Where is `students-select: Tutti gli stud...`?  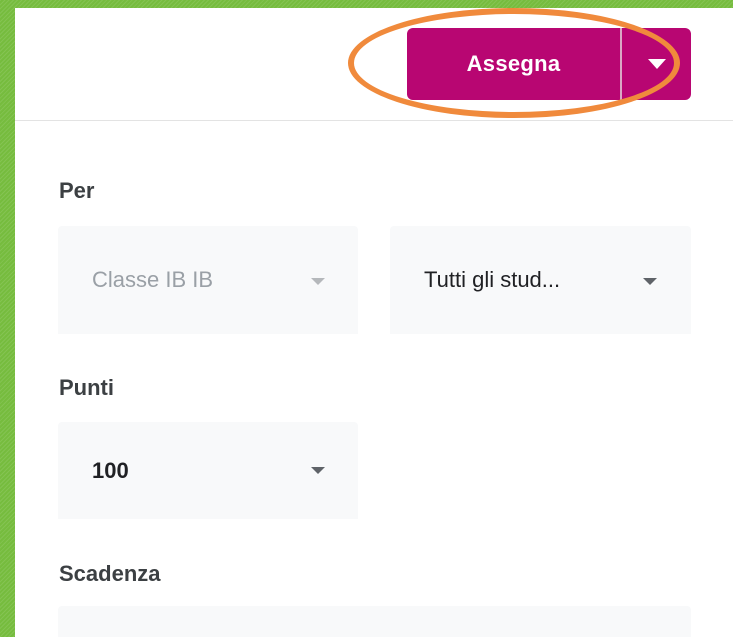 students-select: Tutti gli stud... is located at coordinates (540, 280).